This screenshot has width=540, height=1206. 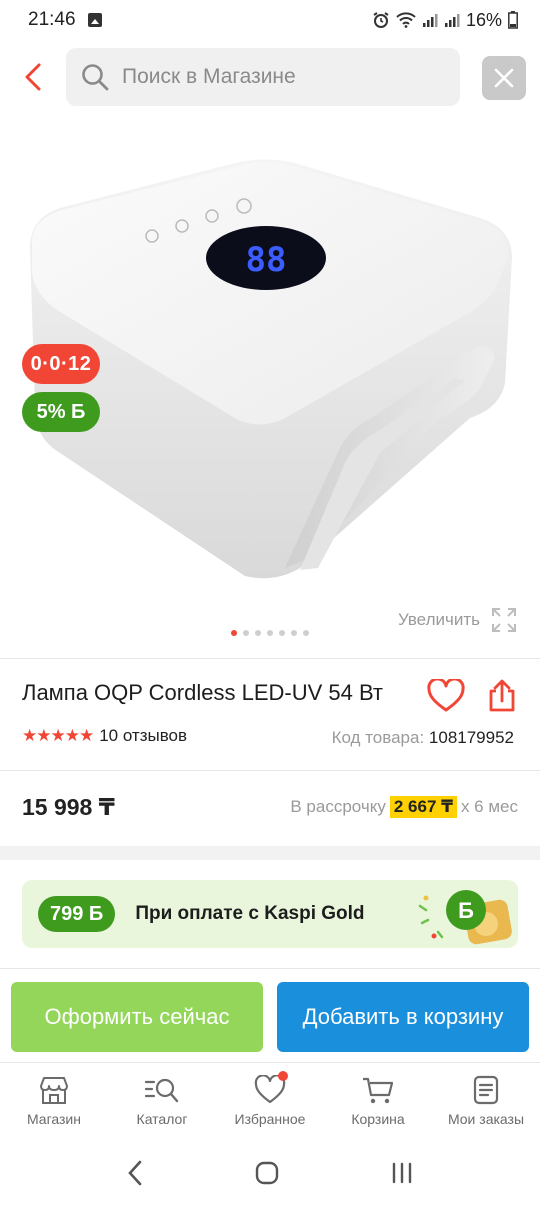 I want to click on search-header: Поиск в Магазине, so click(x=270, y=77).